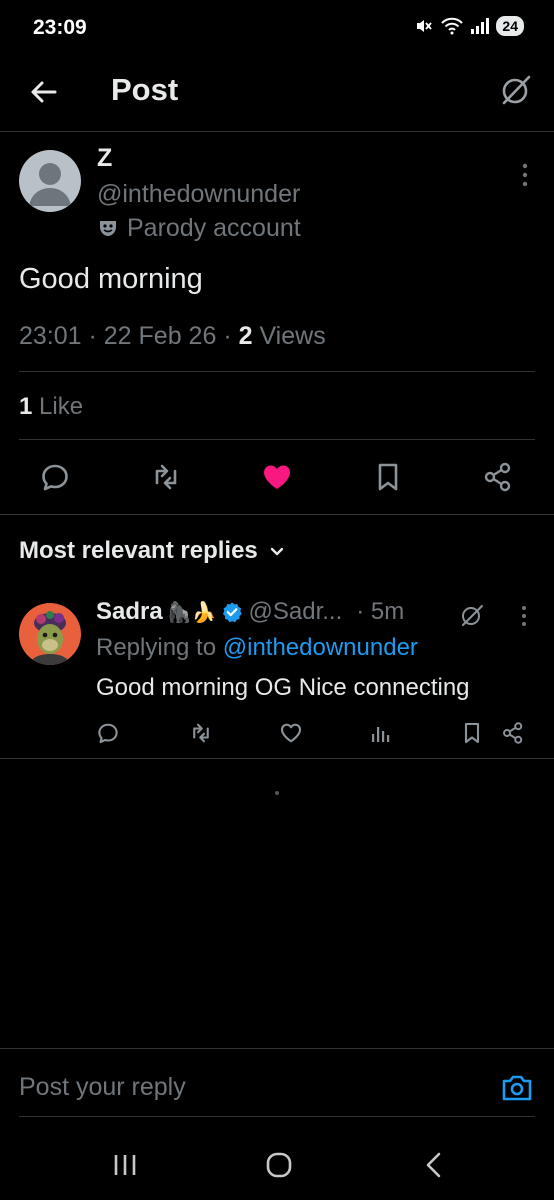 The width and height of the screenshot is (554, 1200). Describe the element at coordinates (214, 228) in the screenshot. I see `parody-label: Parody account` at that location.